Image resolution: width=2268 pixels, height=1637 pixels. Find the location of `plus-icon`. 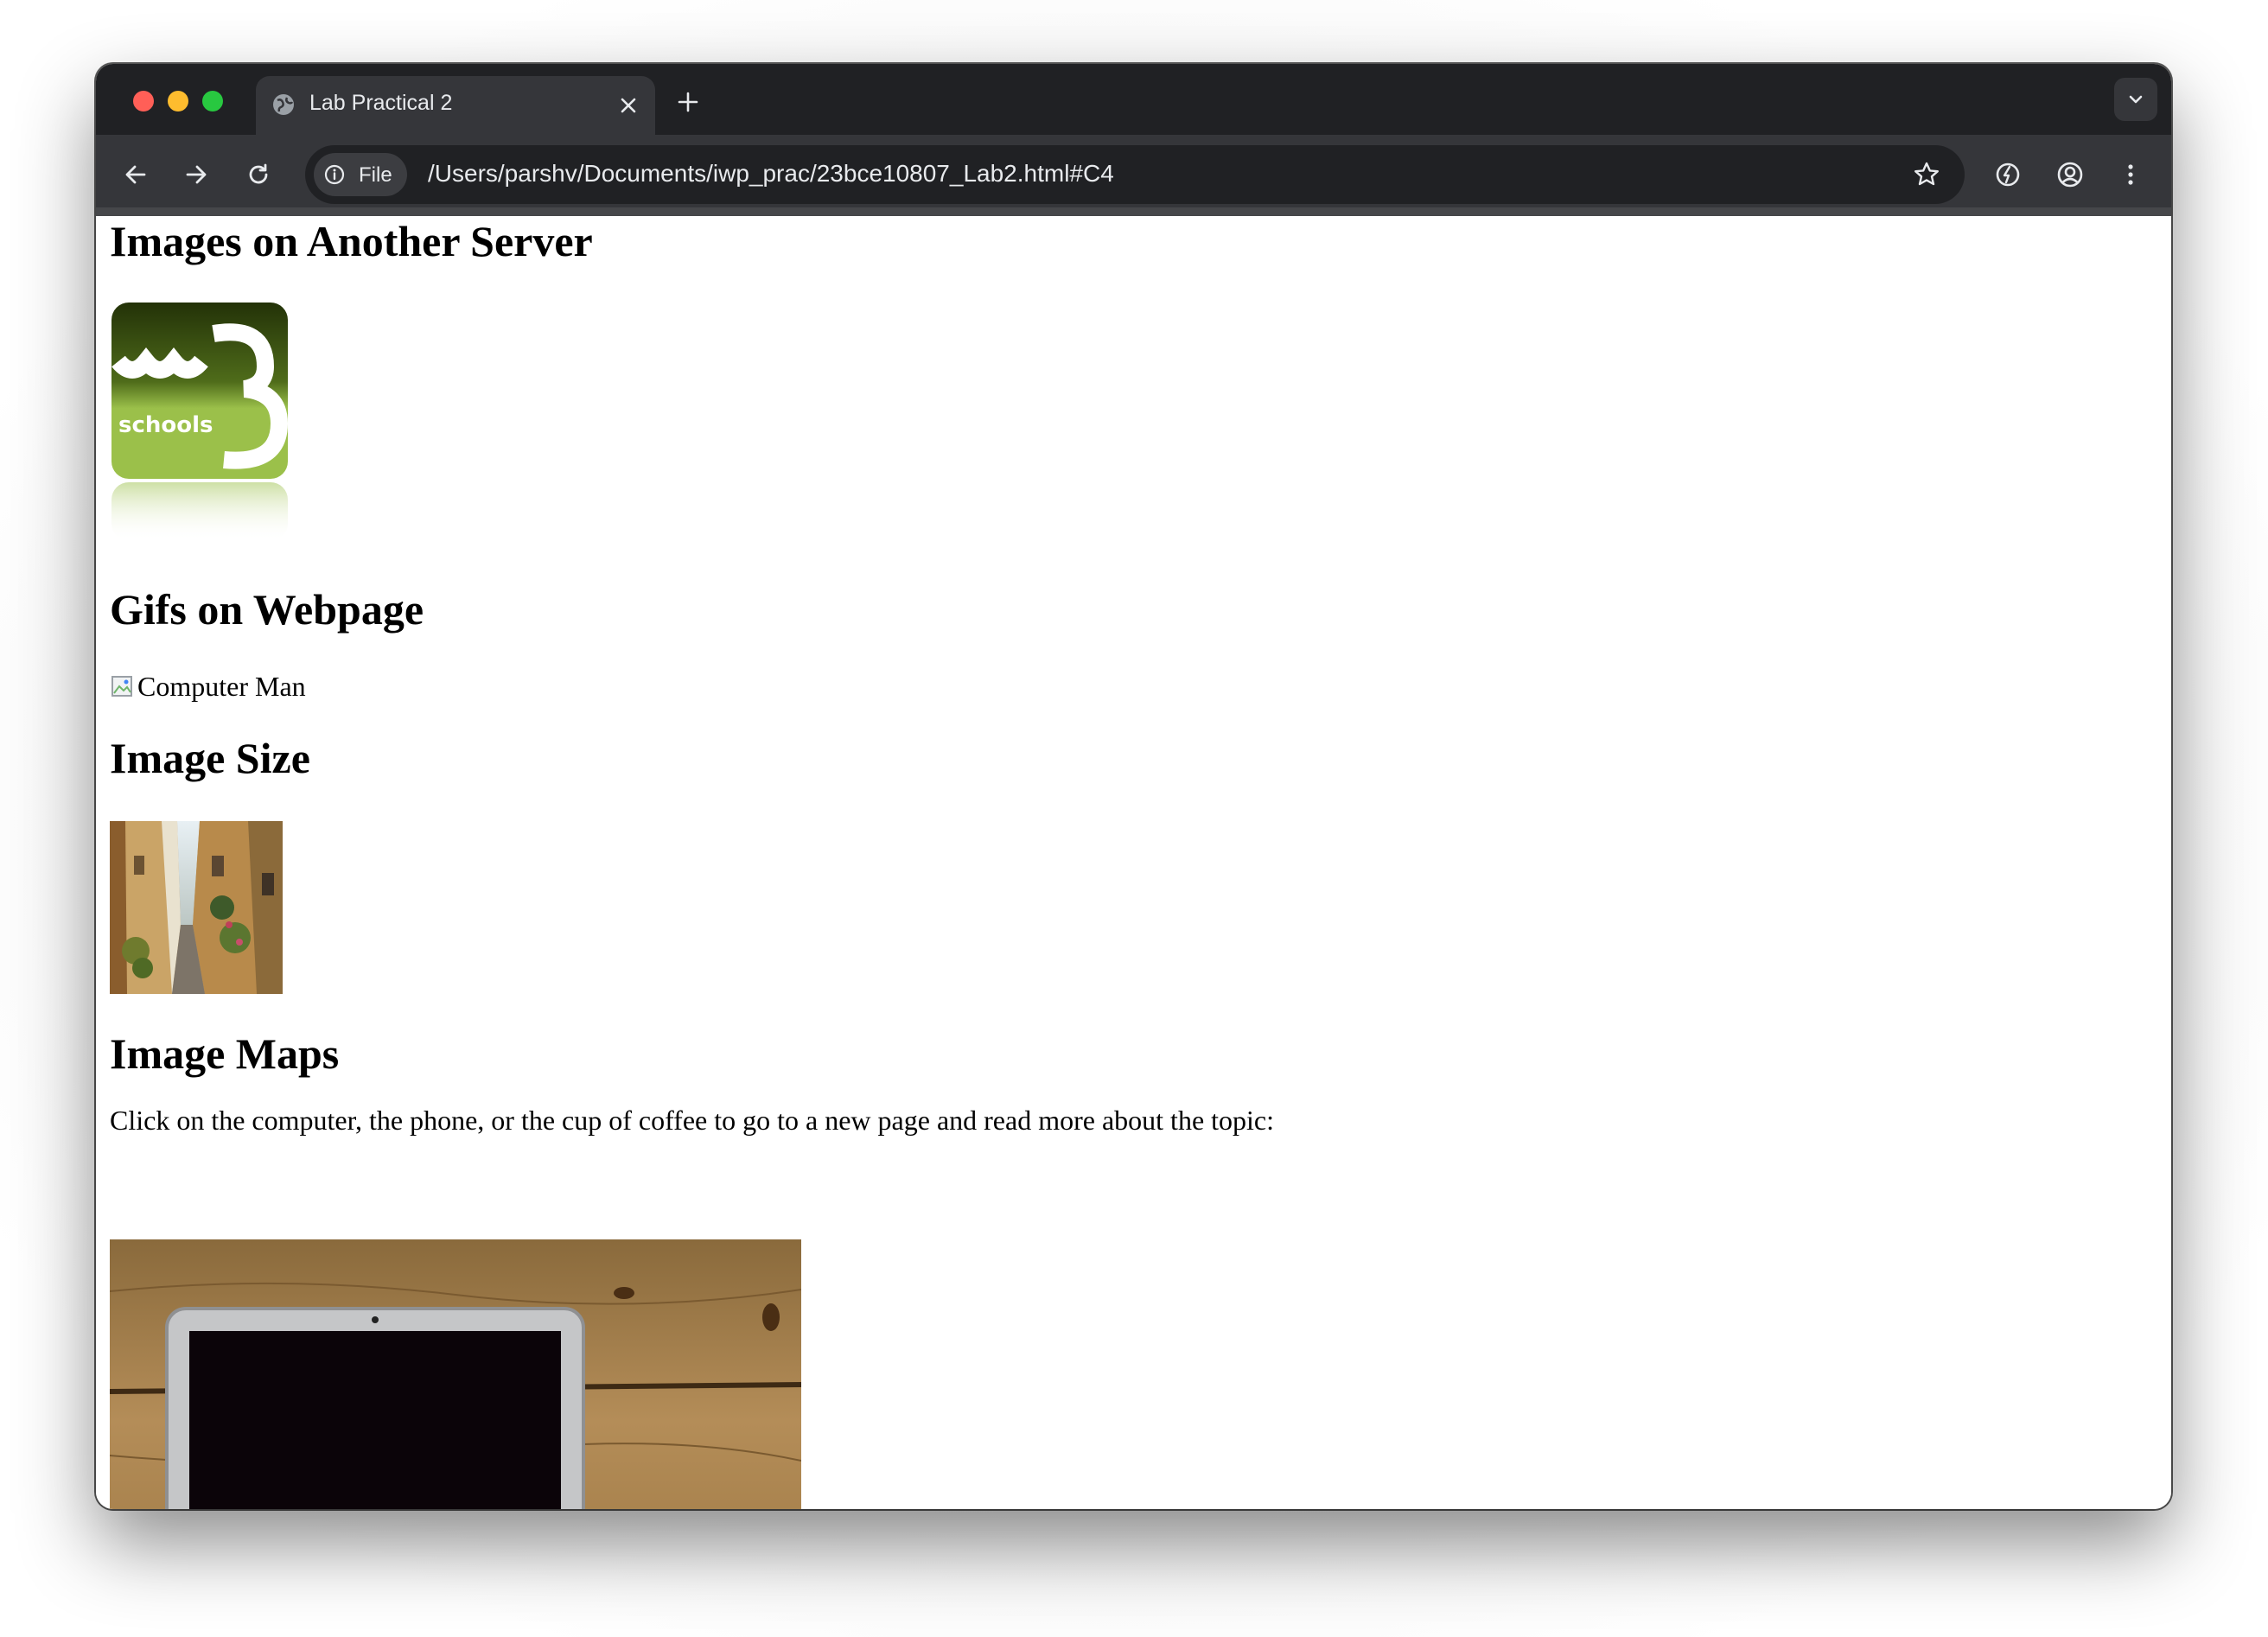

plus-icon is located at coordinates (688, 102).